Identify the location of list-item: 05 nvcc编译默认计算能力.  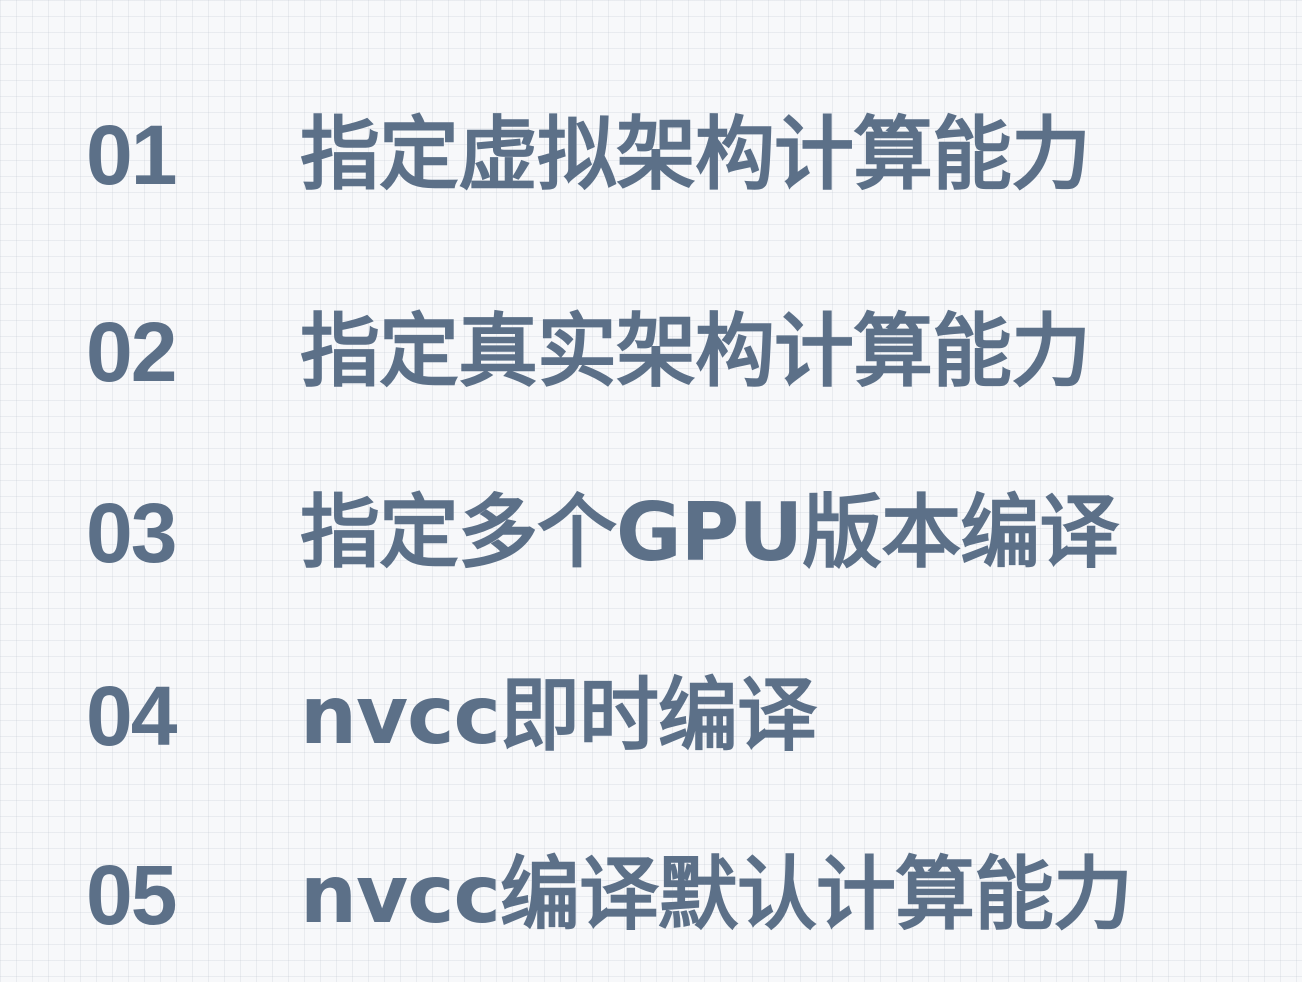
(651, 895).